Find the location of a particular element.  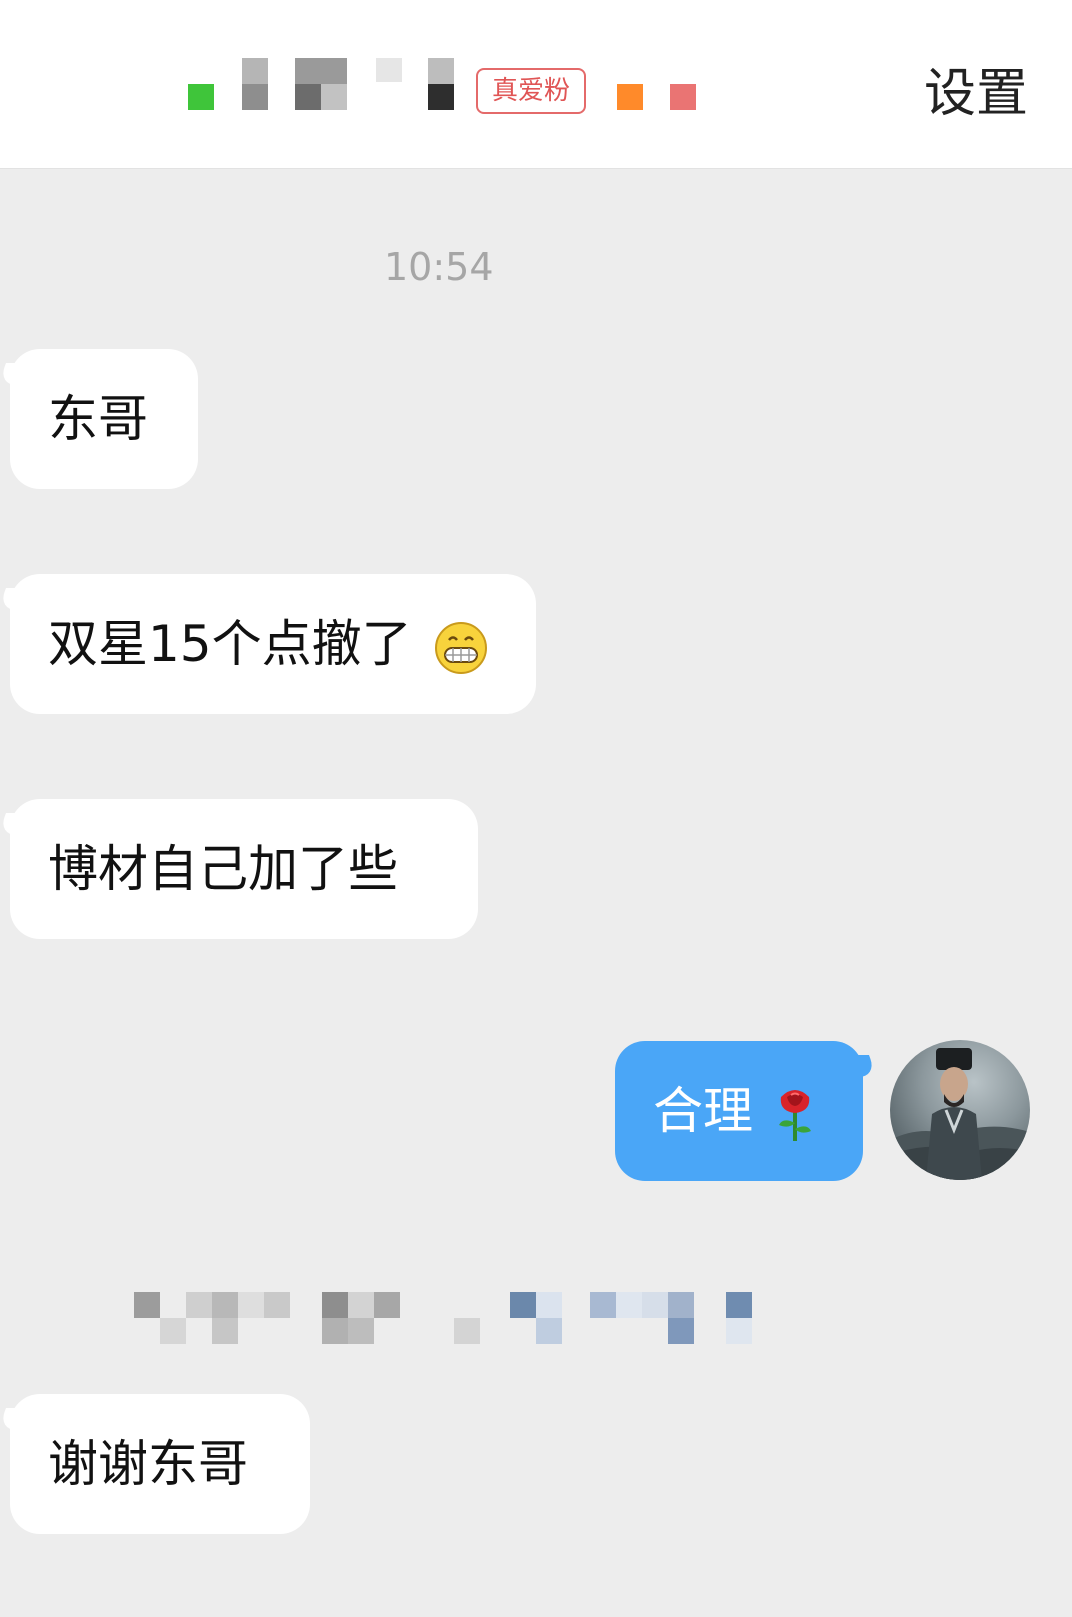

incoming-message: 东哥 is located at coordinates (99, 419).